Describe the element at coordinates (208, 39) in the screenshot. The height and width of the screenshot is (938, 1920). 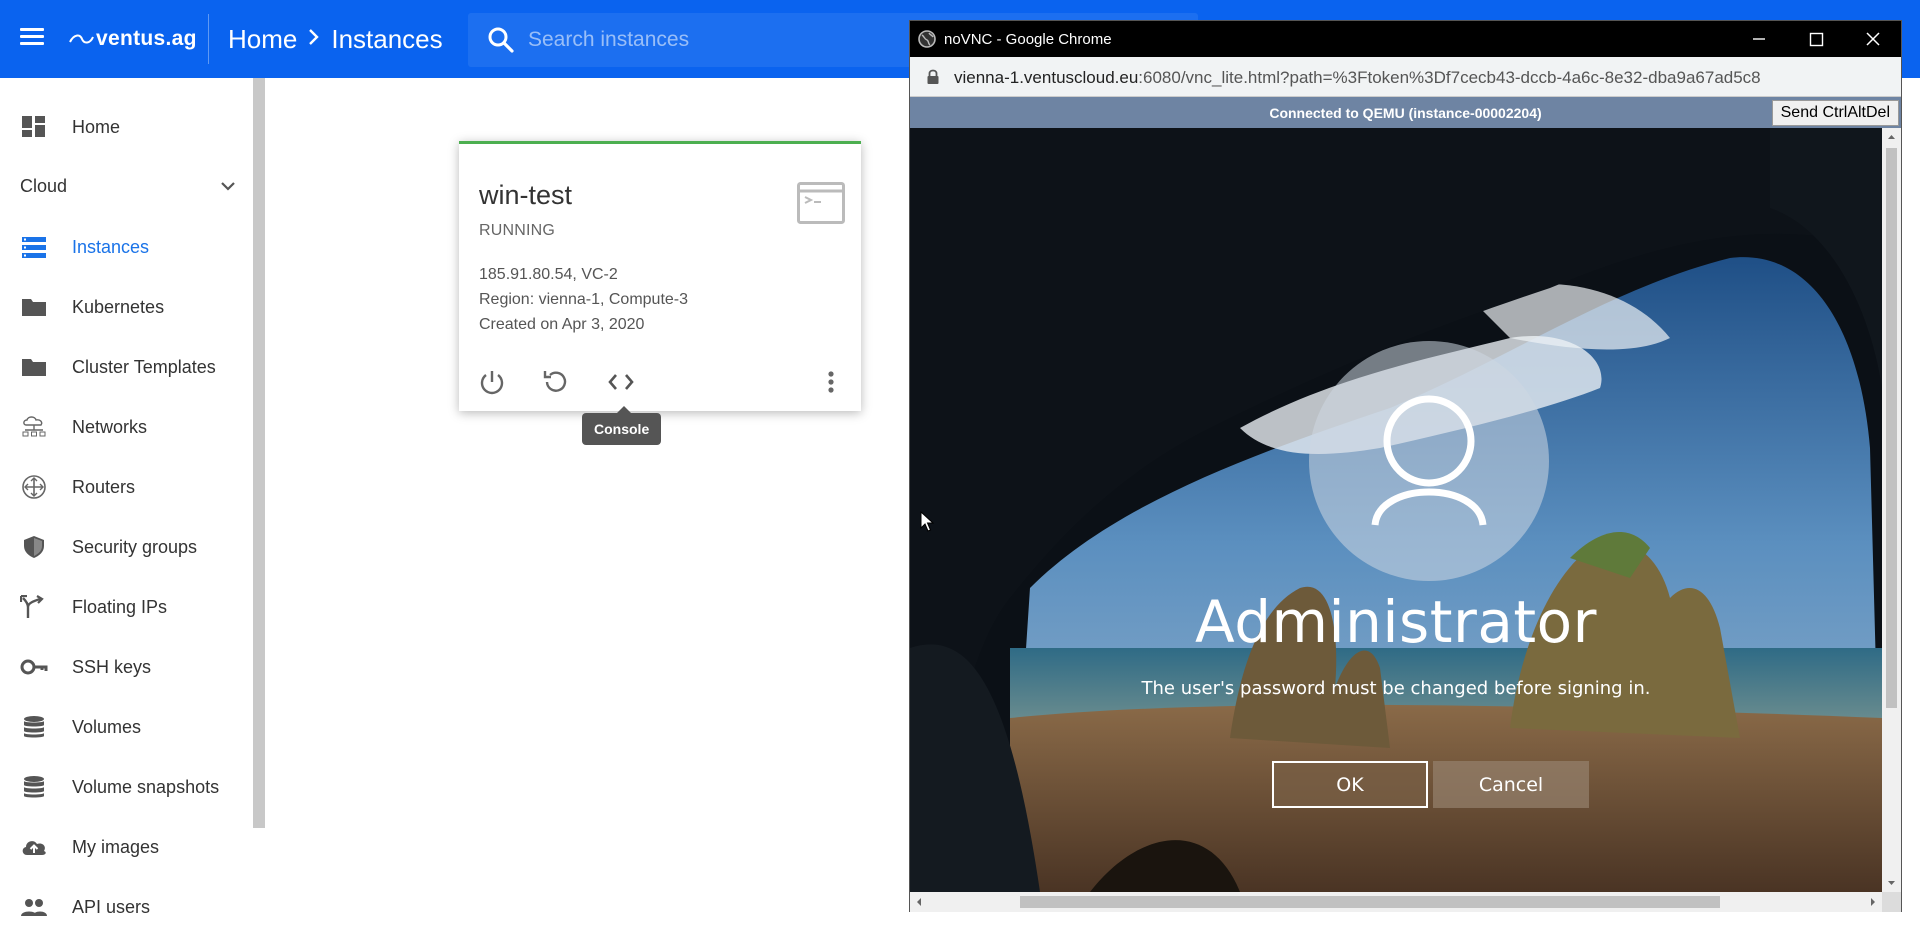
I see `header-divider` at that location.